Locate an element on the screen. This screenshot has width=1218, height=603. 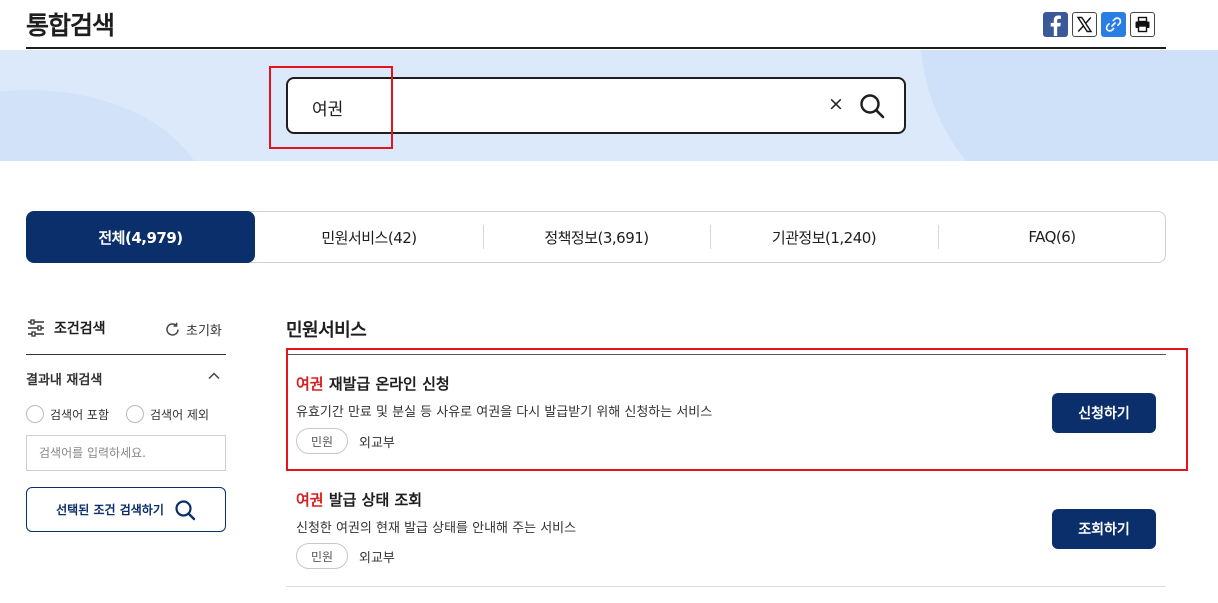
sidebar-divider is located at coordinates (126, 354).